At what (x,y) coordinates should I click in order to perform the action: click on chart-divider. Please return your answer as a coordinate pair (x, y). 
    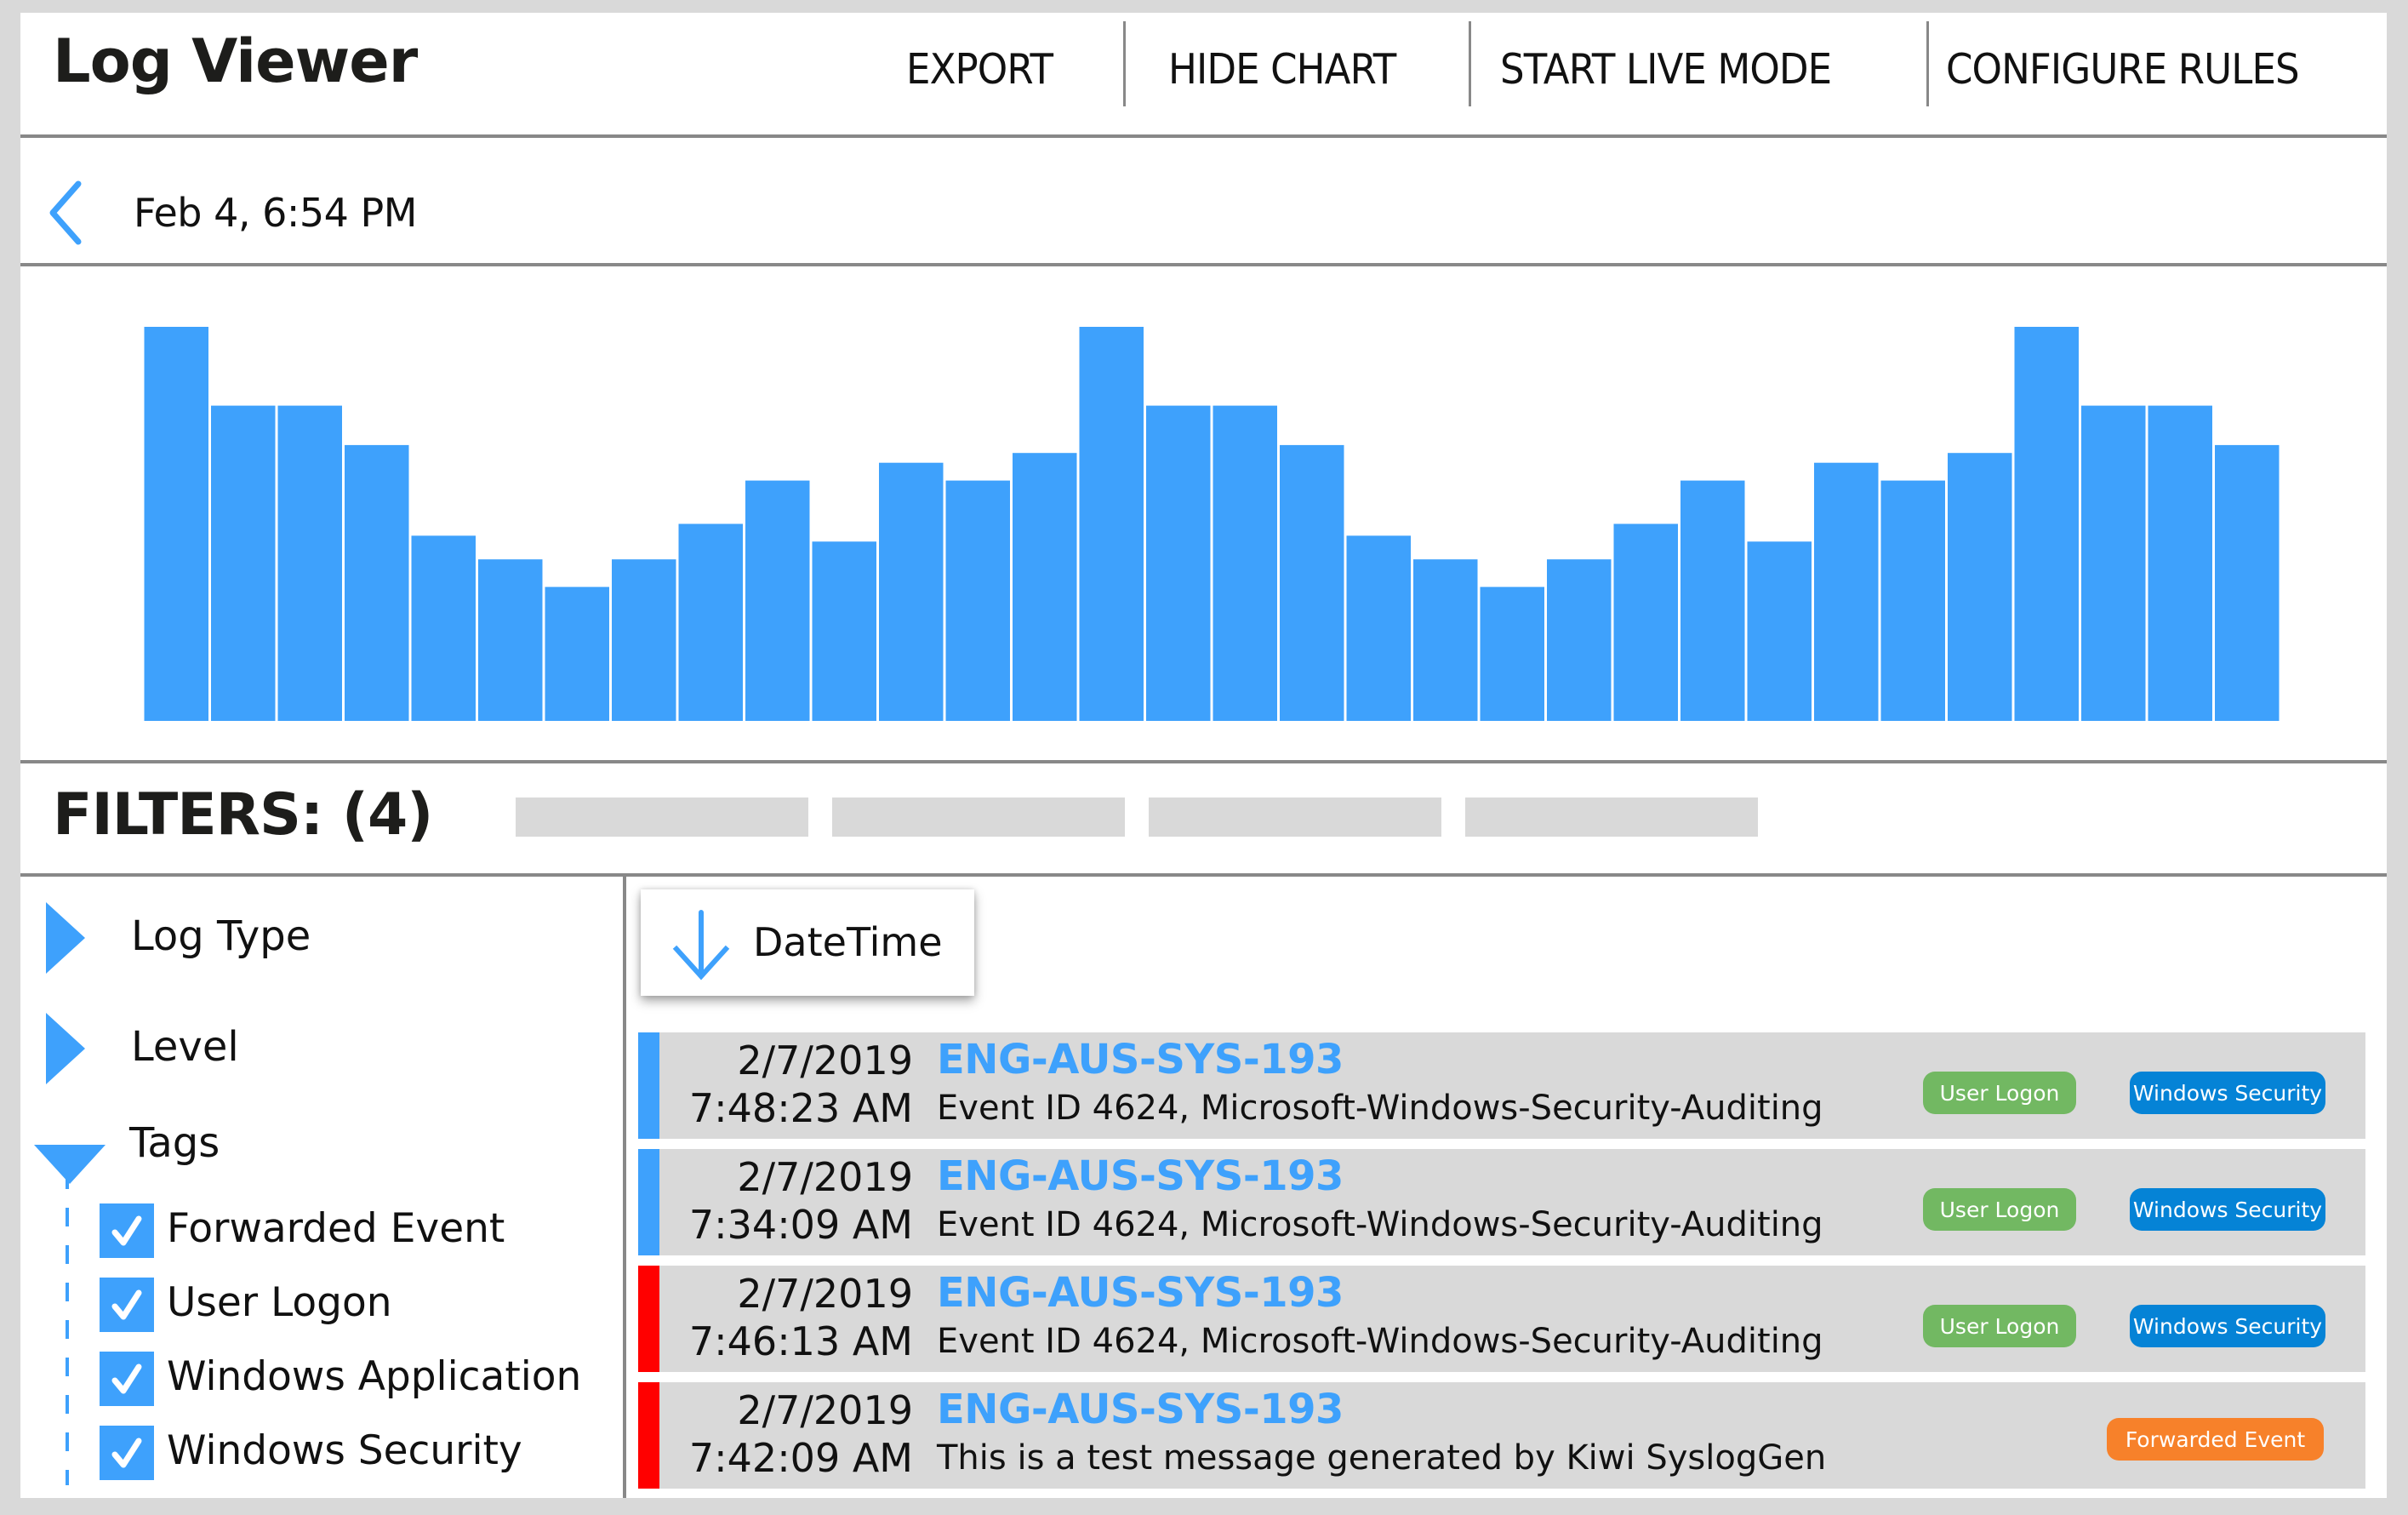
    Looking at the image, I should click on (1203, 761).